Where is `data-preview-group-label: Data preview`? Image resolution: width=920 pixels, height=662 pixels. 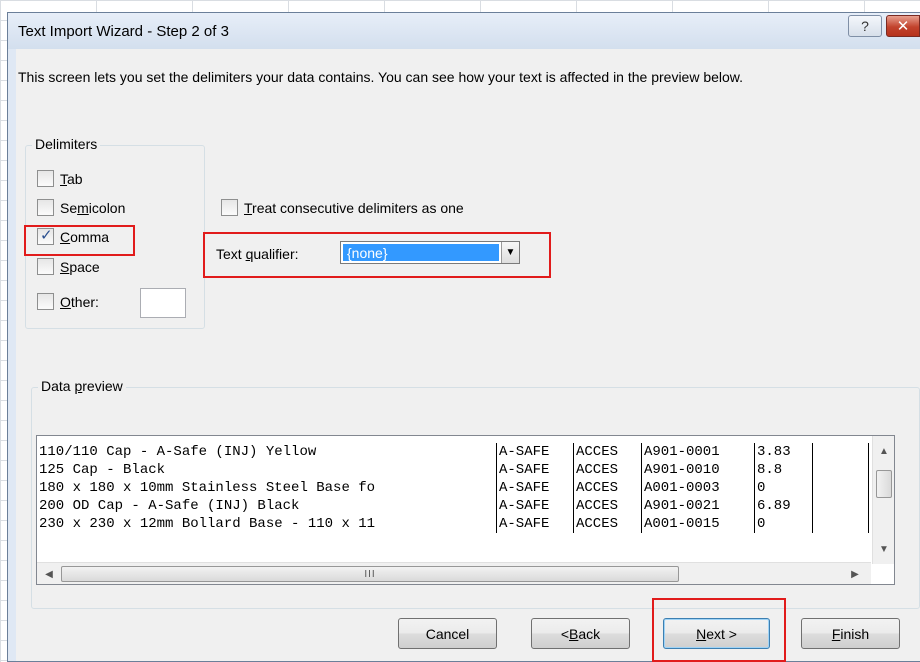
data-preview-group-label: Data preview is located at coordinates (82, 386).